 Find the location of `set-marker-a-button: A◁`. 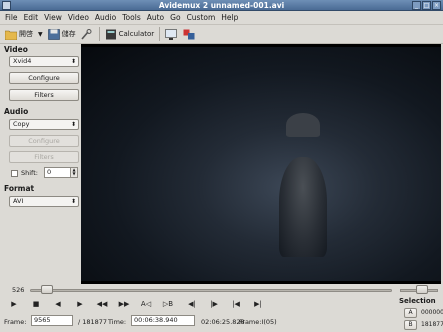

set-marker-a-button: A◁ is located at coordinates (146, 304).